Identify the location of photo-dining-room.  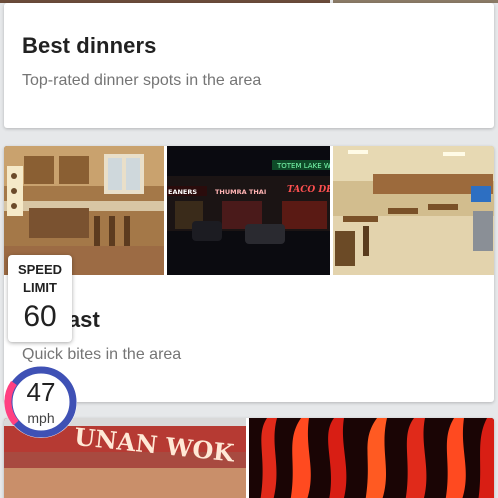
(413, 210).